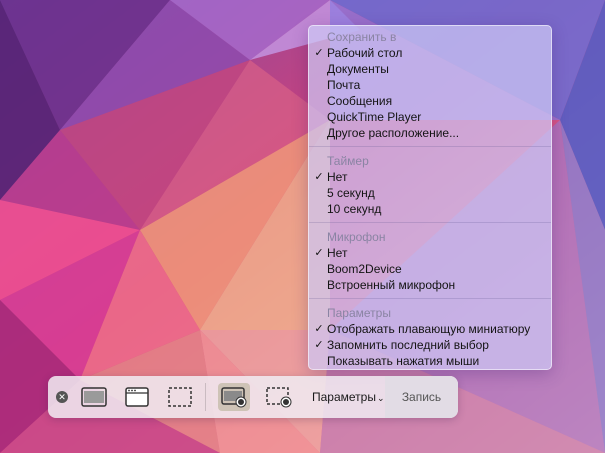 This screenshot has width=605, height=453. I want to click on menu-item-mail: Почта, so click(430, 85).